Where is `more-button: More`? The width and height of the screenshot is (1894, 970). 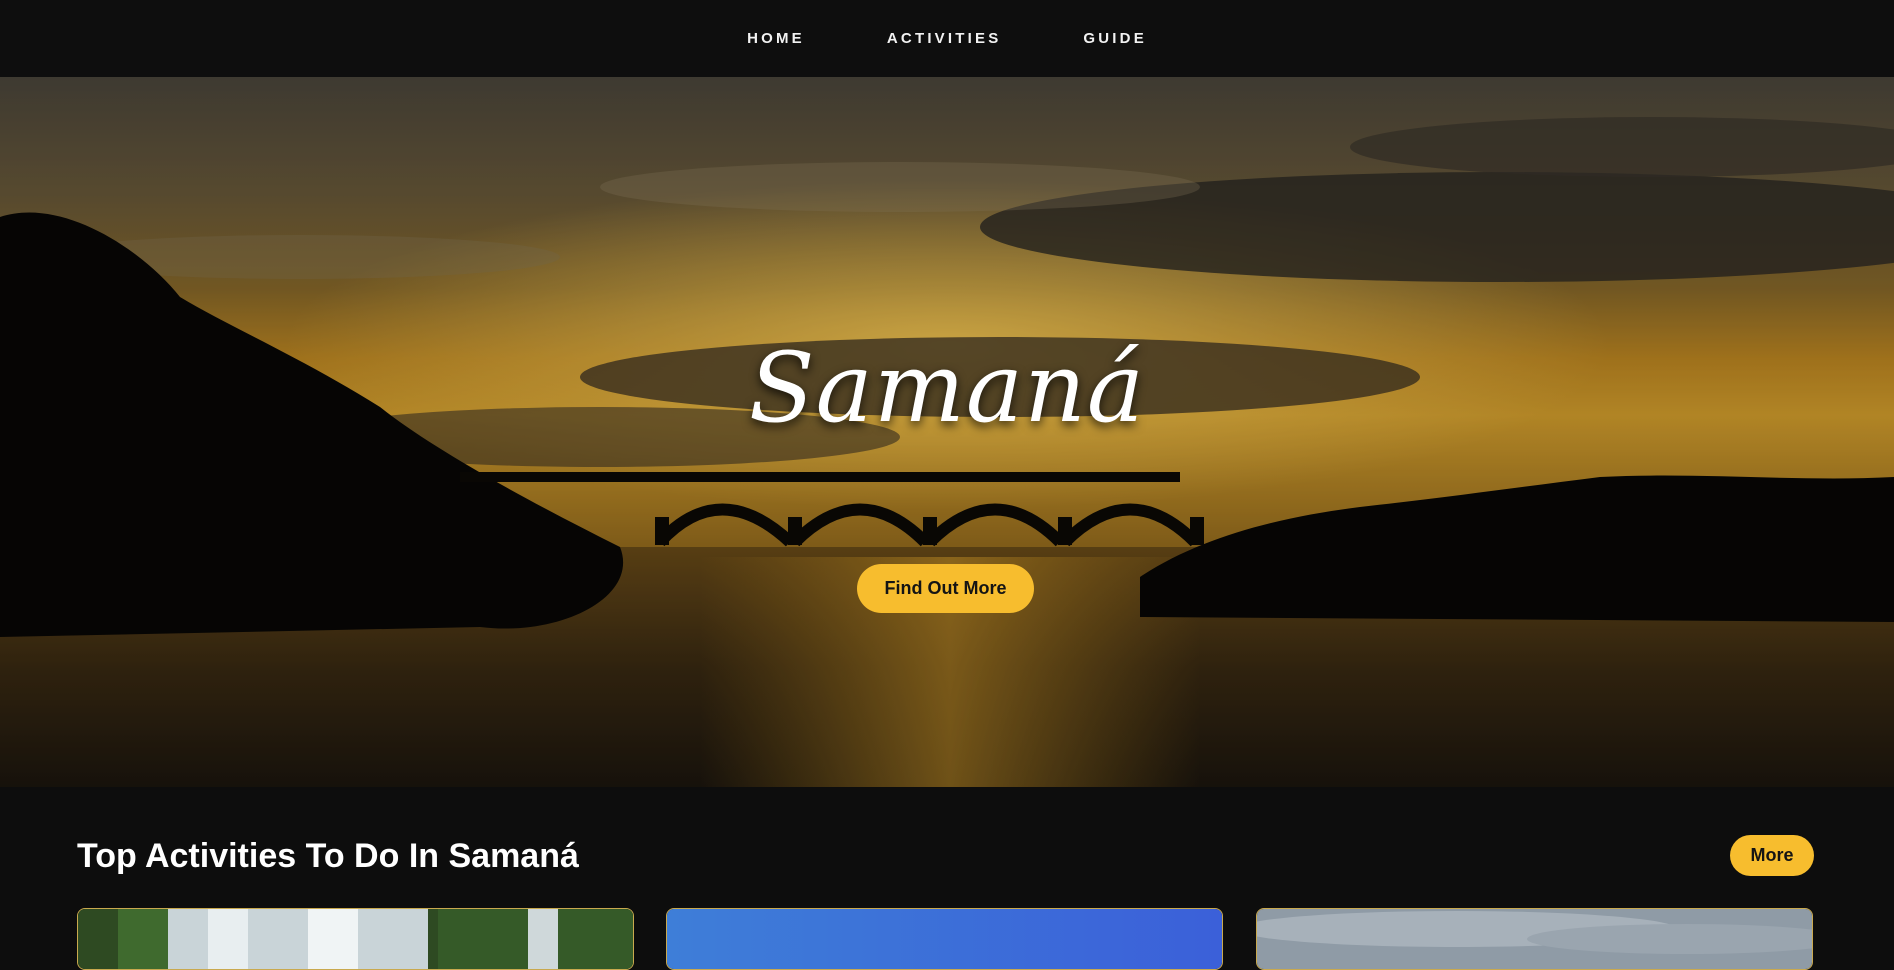 more-button: More is located at coordinates (1772, 855).